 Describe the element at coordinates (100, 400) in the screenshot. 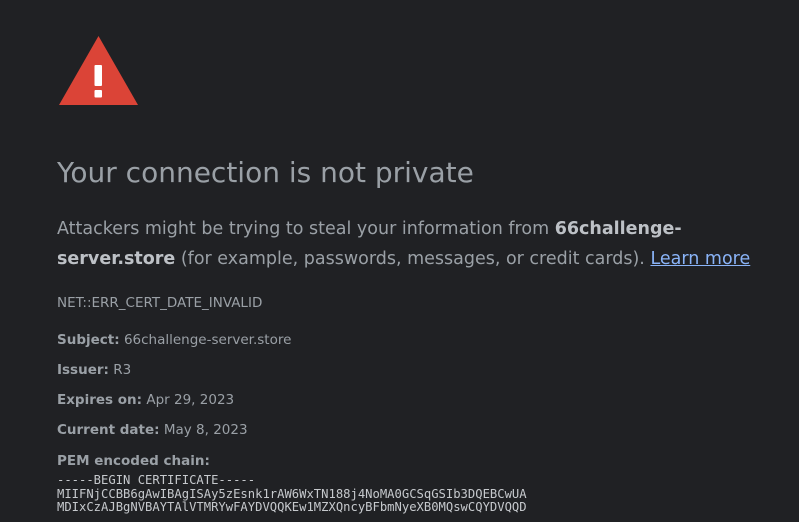

I see `expires-label: Expires on:` at that location.